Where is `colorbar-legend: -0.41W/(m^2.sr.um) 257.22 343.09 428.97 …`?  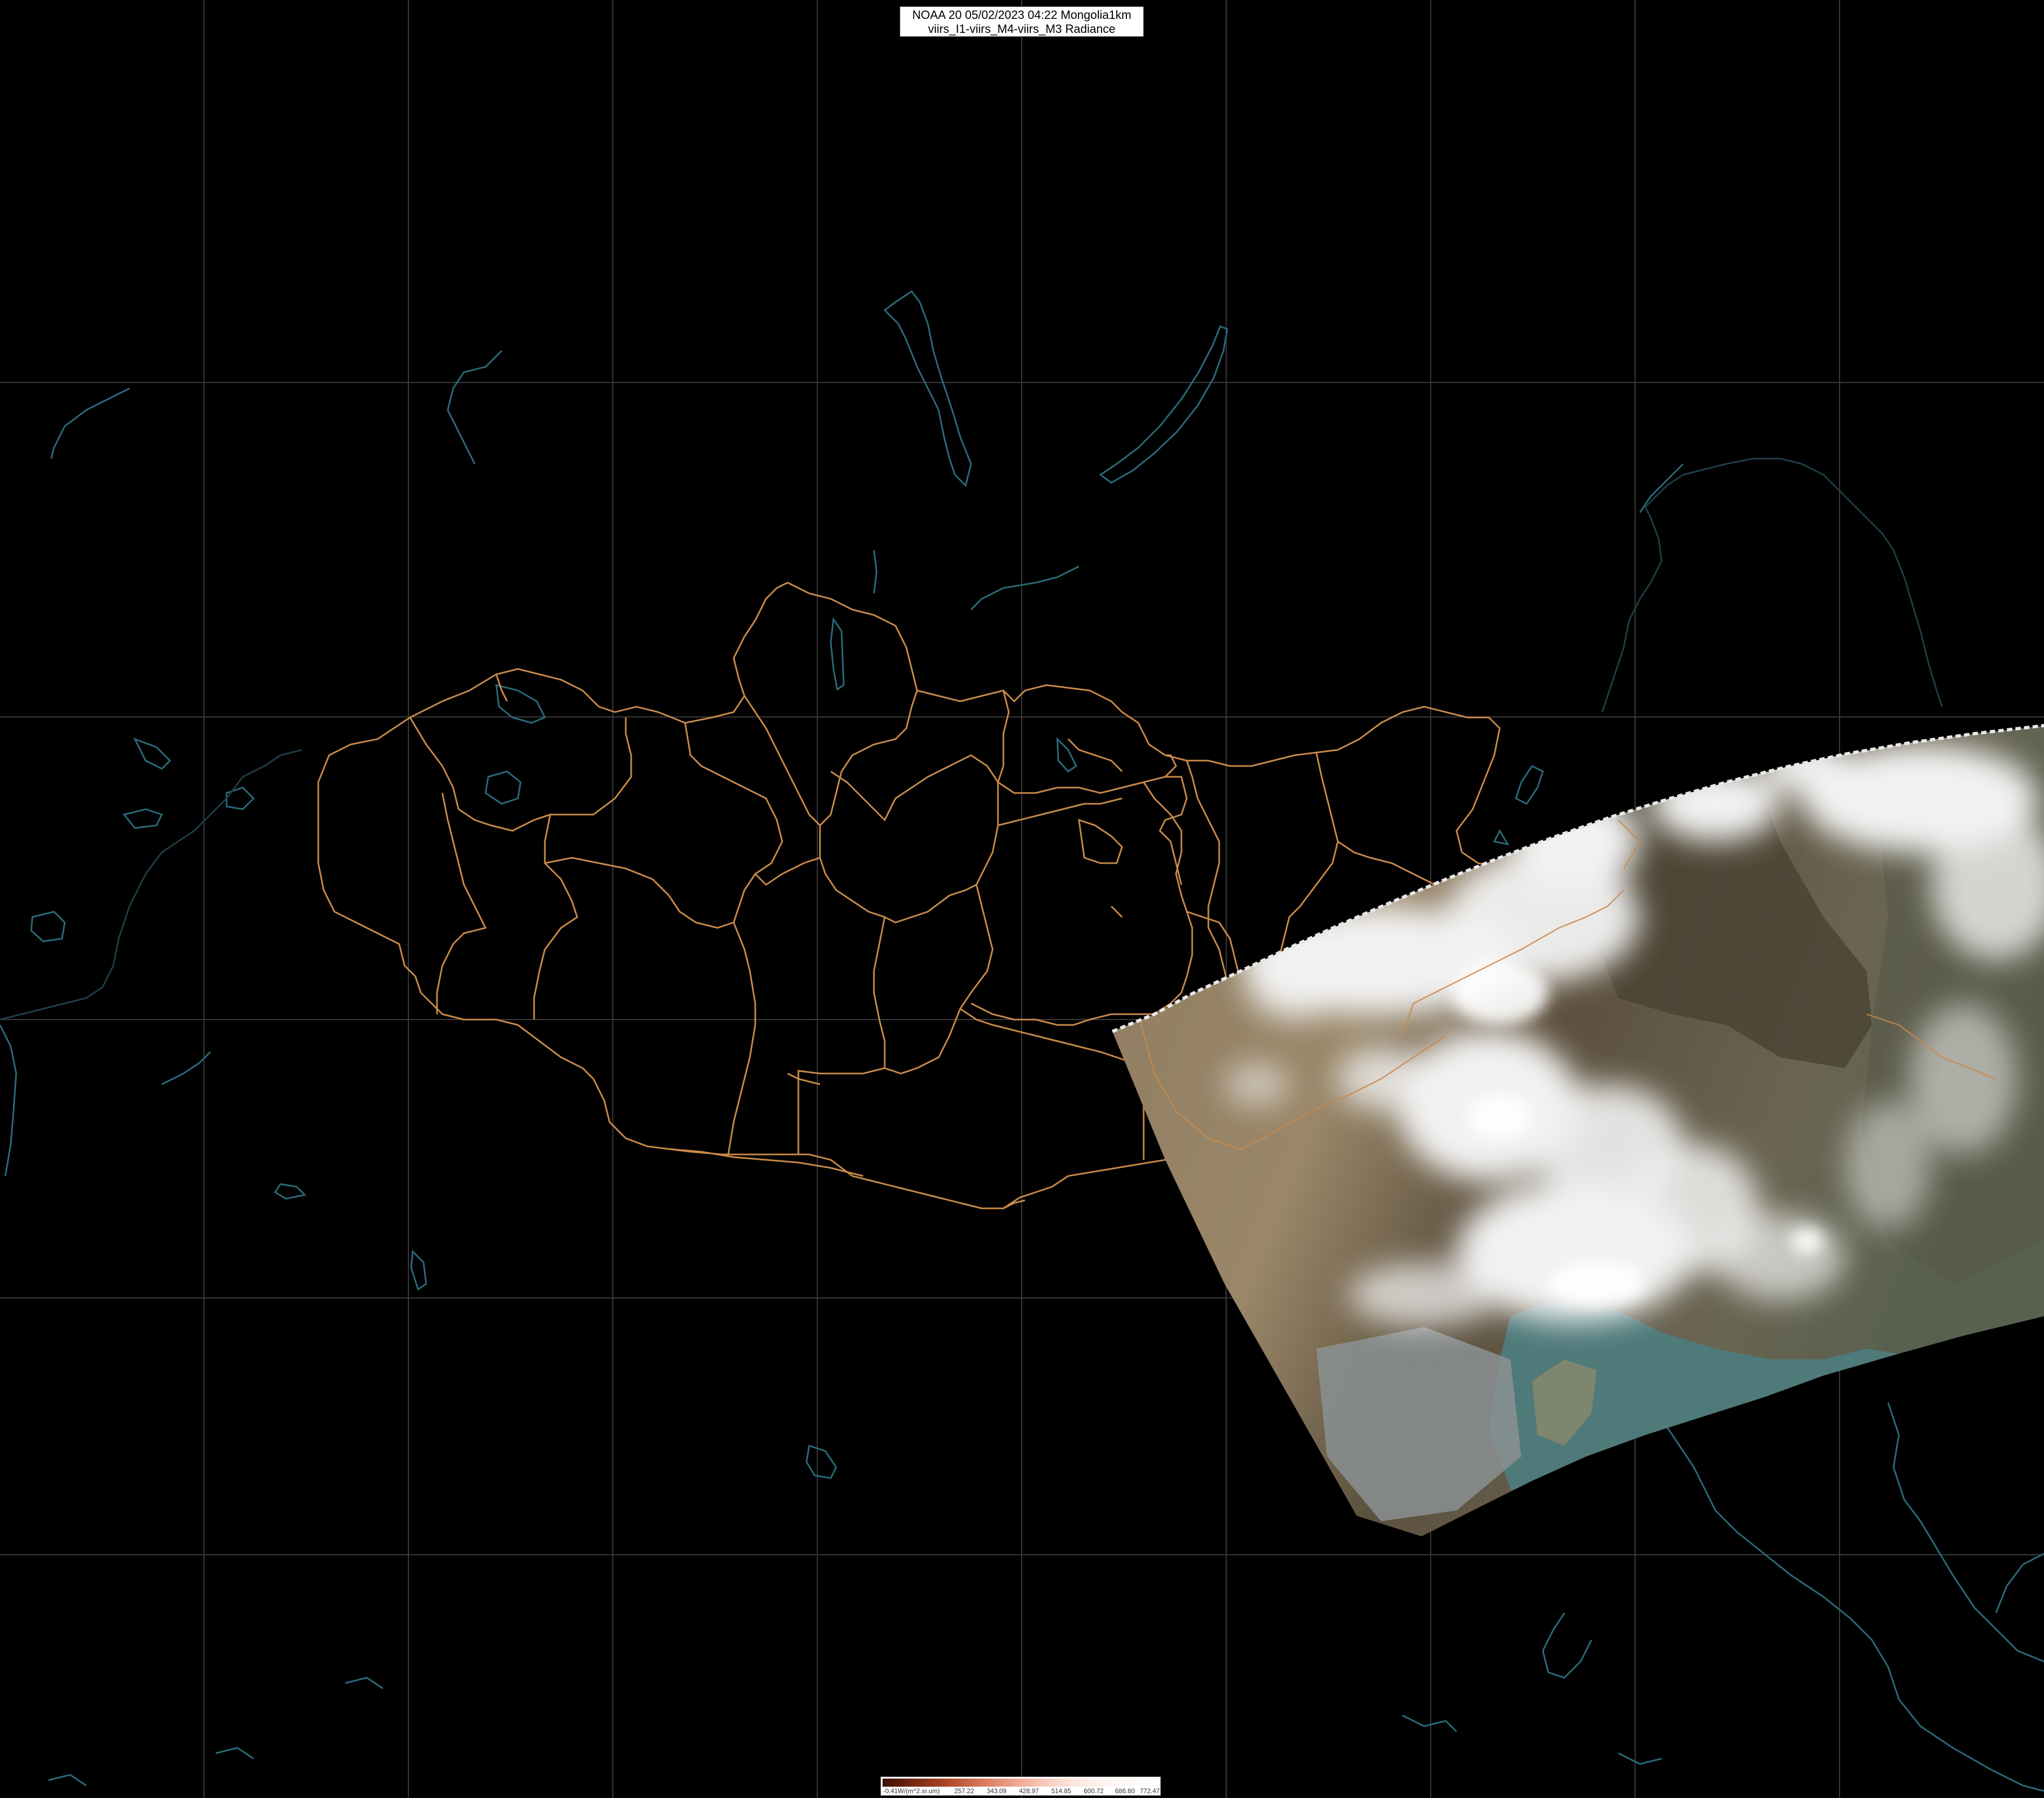 colorbar-legend: -0.41W/(m^2.sr.um) 257.22 343.09 428.97 … is located at coordinates (1020, 1786).